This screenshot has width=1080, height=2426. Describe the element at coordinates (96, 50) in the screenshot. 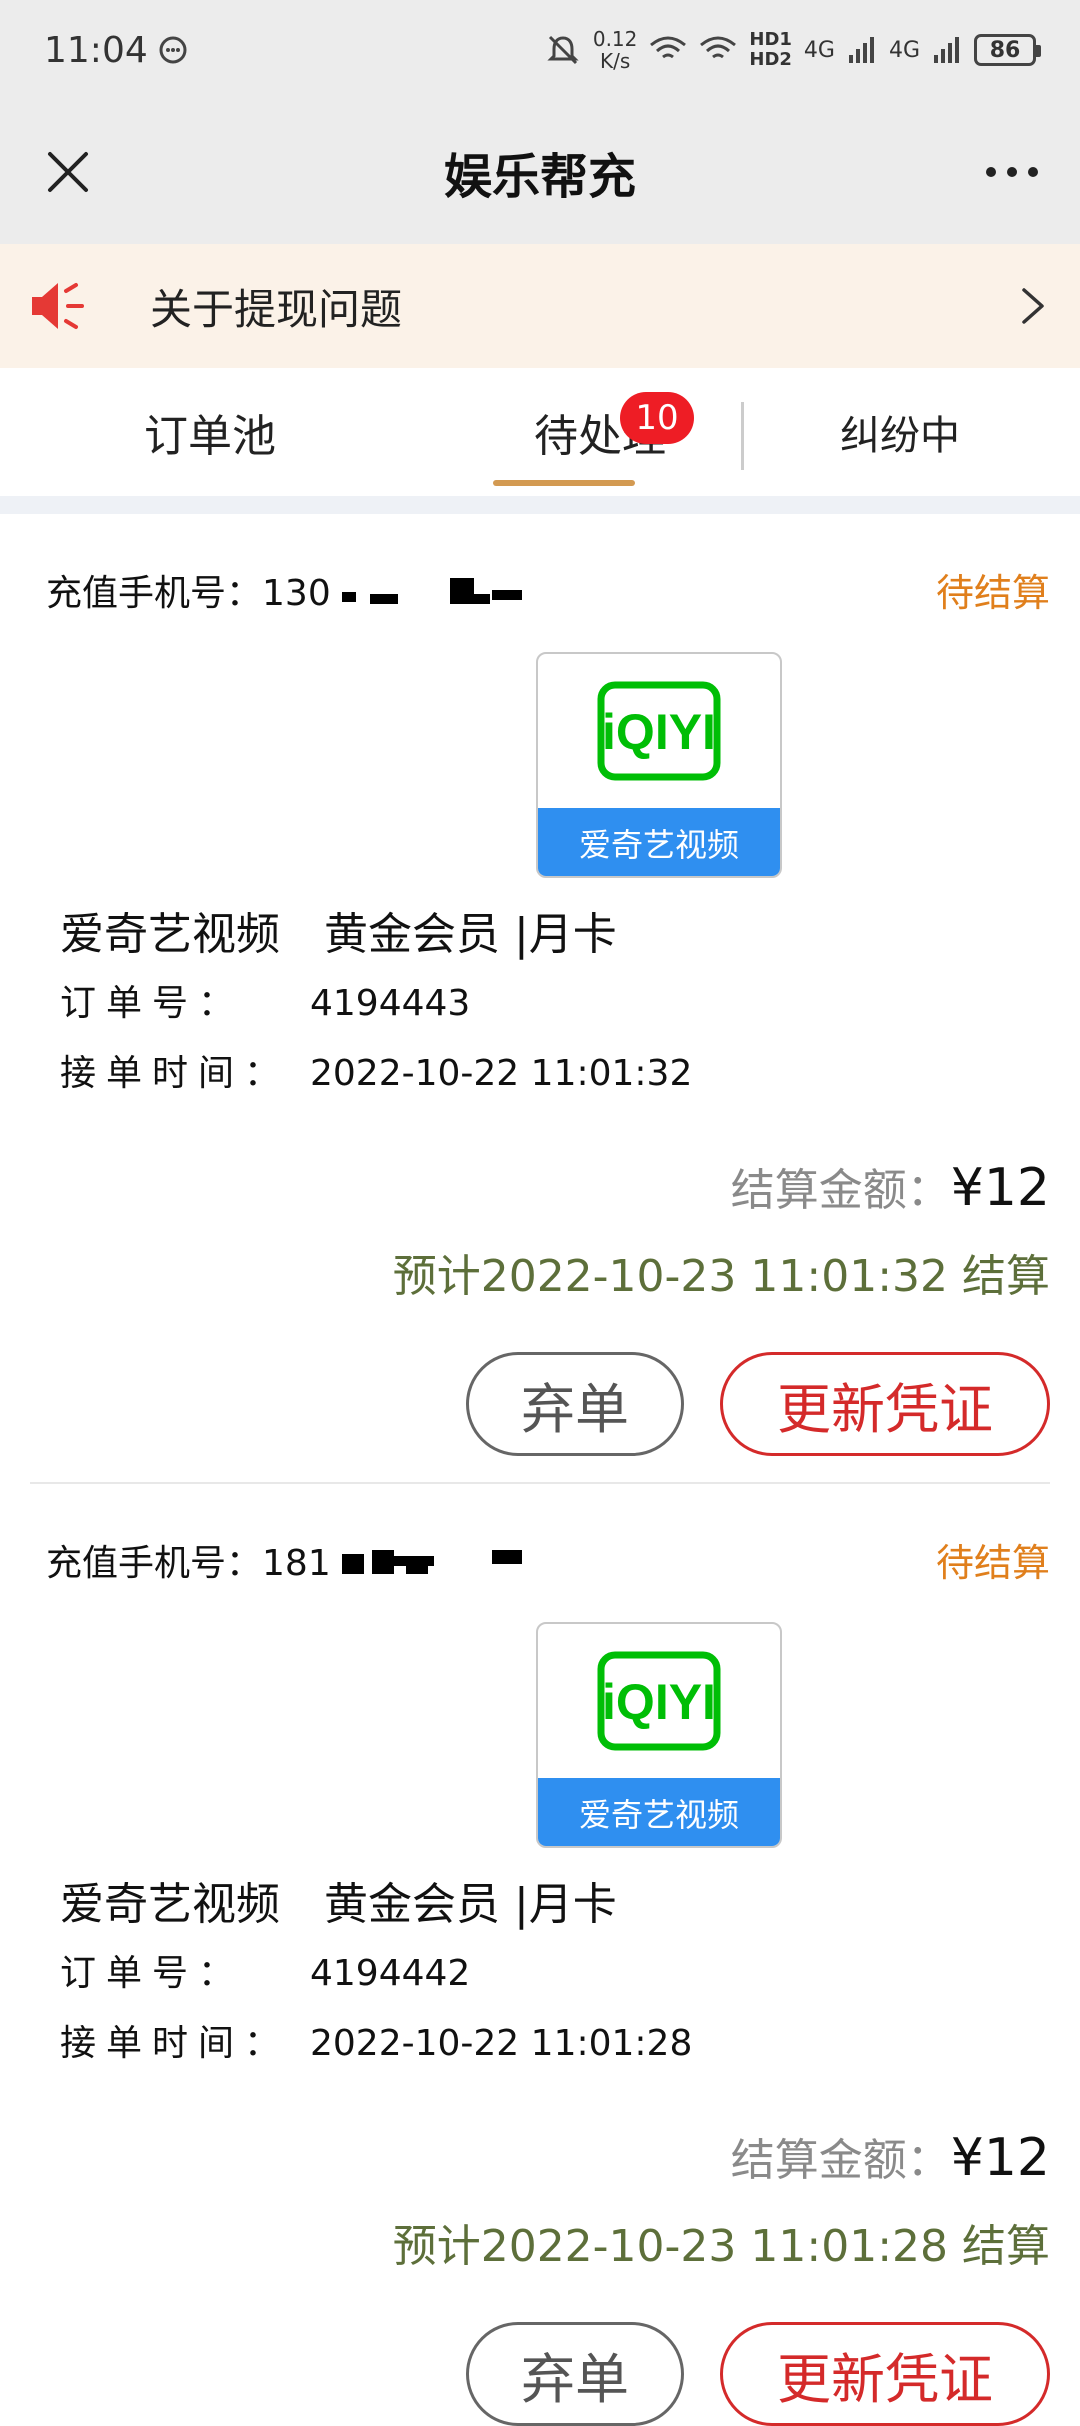

I see `status-time: 11:04` at that location.